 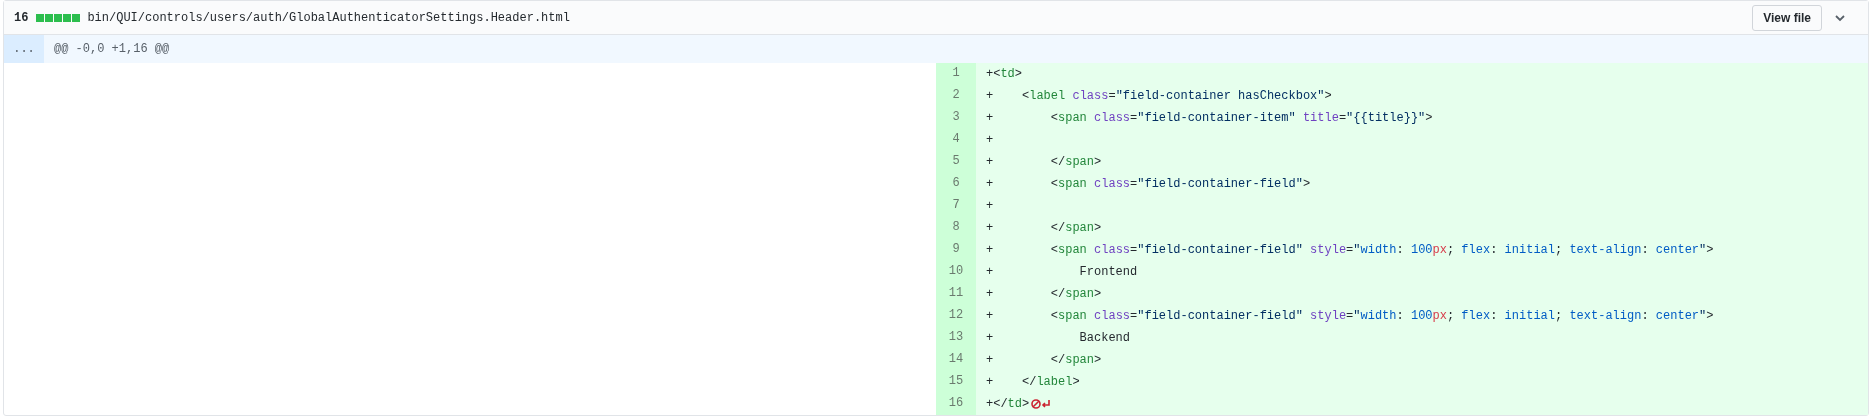 I want to click on line-number: 7, so click(x=956, y=206).